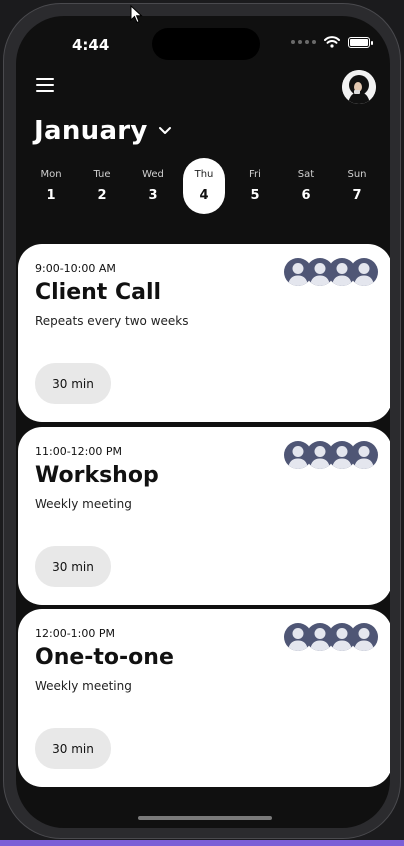 Image resolution: width=404 pixels, height=846 pixels. I want to click on day-name: Thu, so click(204, 174).